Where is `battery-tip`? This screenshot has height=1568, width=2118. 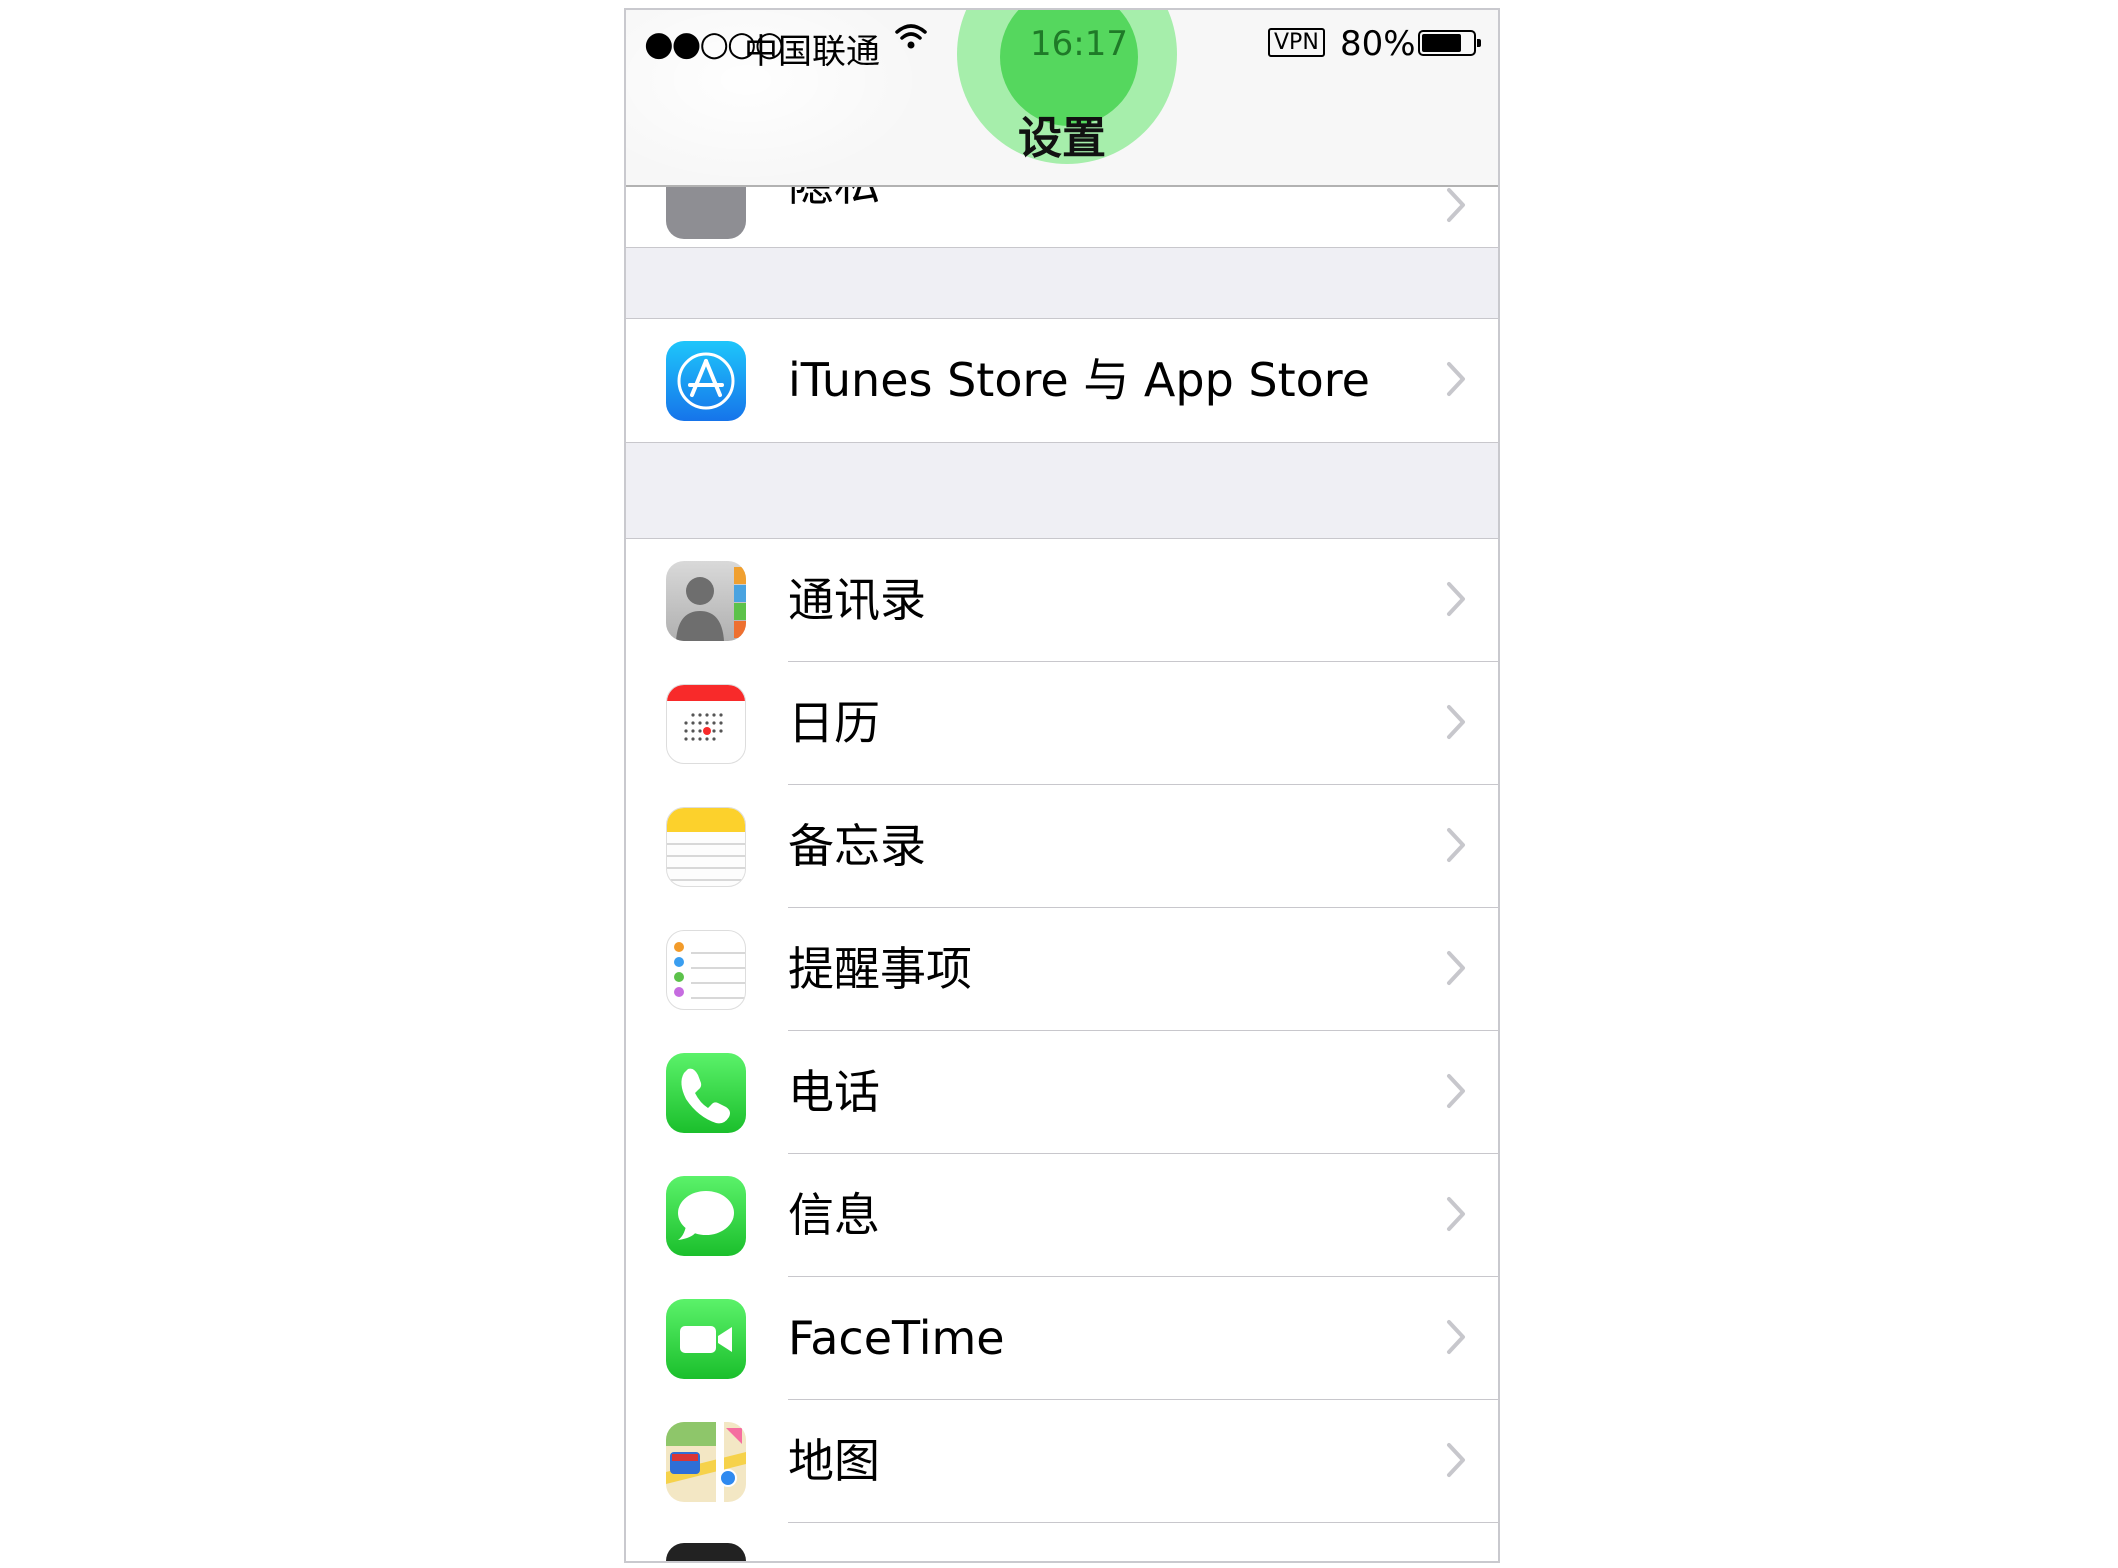
battery-tip is located at coordinates (1479, 43).